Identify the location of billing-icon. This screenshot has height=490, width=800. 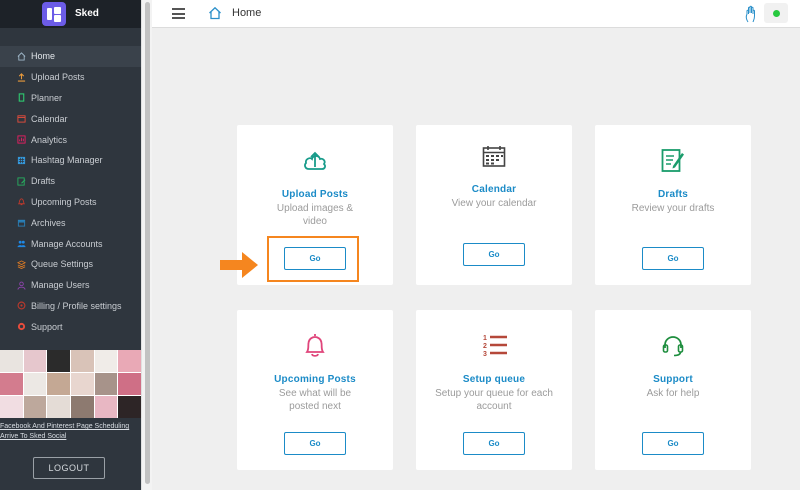
(21, 305).